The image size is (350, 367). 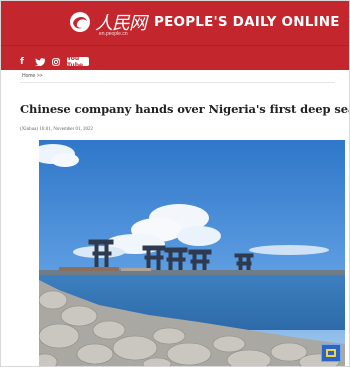 What do you see at coordinates (78, 62) in the screenshot?
I see `youtube-icon: You Tube` at bounding box center [78, 62].